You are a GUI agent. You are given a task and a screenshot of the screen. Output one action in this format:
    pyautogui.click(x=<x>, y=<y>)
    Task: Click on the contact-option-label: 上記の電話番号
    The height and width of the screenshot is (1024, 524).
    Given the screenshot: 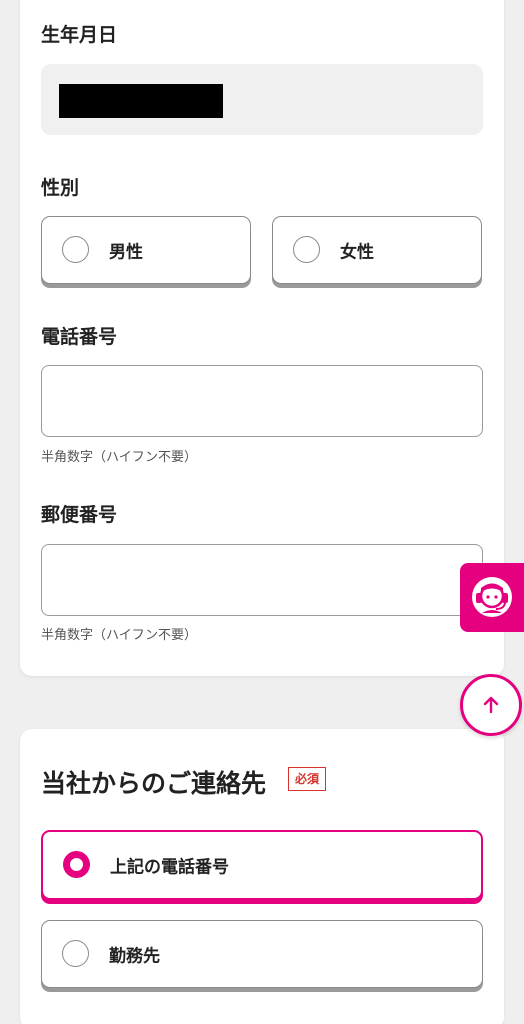 What is the action you would take?
    pyautogui.click(x=169, y=867)
    